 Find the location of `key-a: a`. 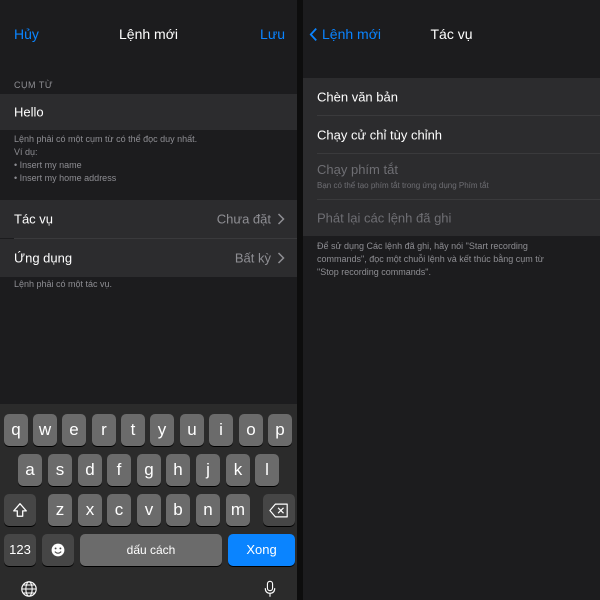

key-a: a is located at coordinates (30, 470).